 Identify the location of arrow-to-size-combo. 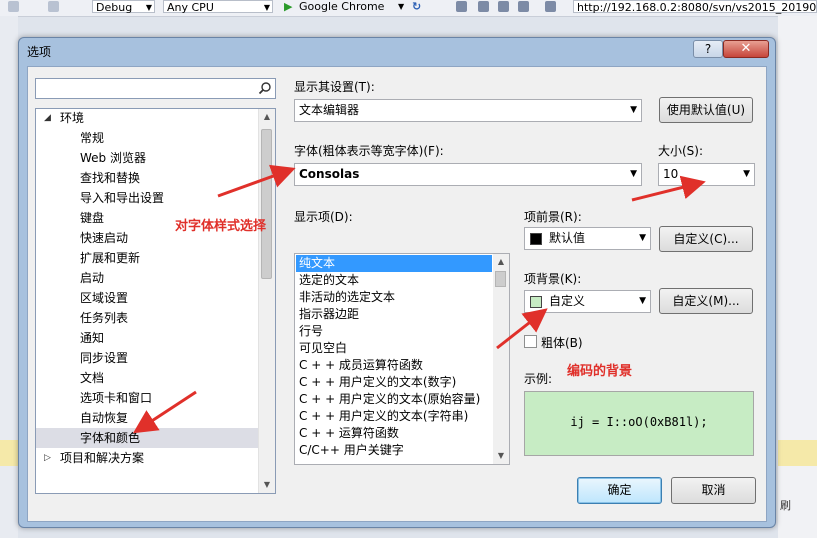
(668, 188).